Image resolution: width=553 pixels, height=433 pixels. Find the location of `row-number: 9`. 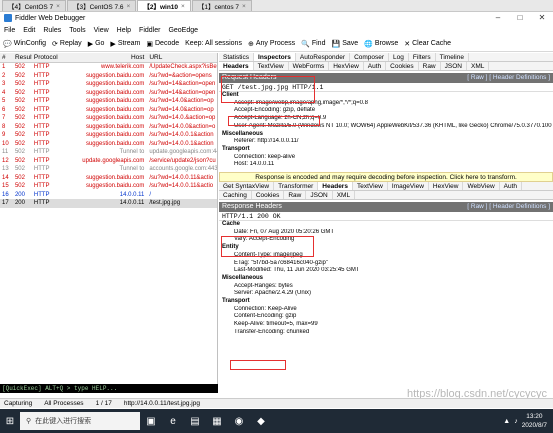

row-number: 9 is located at coordinates (4, 135).